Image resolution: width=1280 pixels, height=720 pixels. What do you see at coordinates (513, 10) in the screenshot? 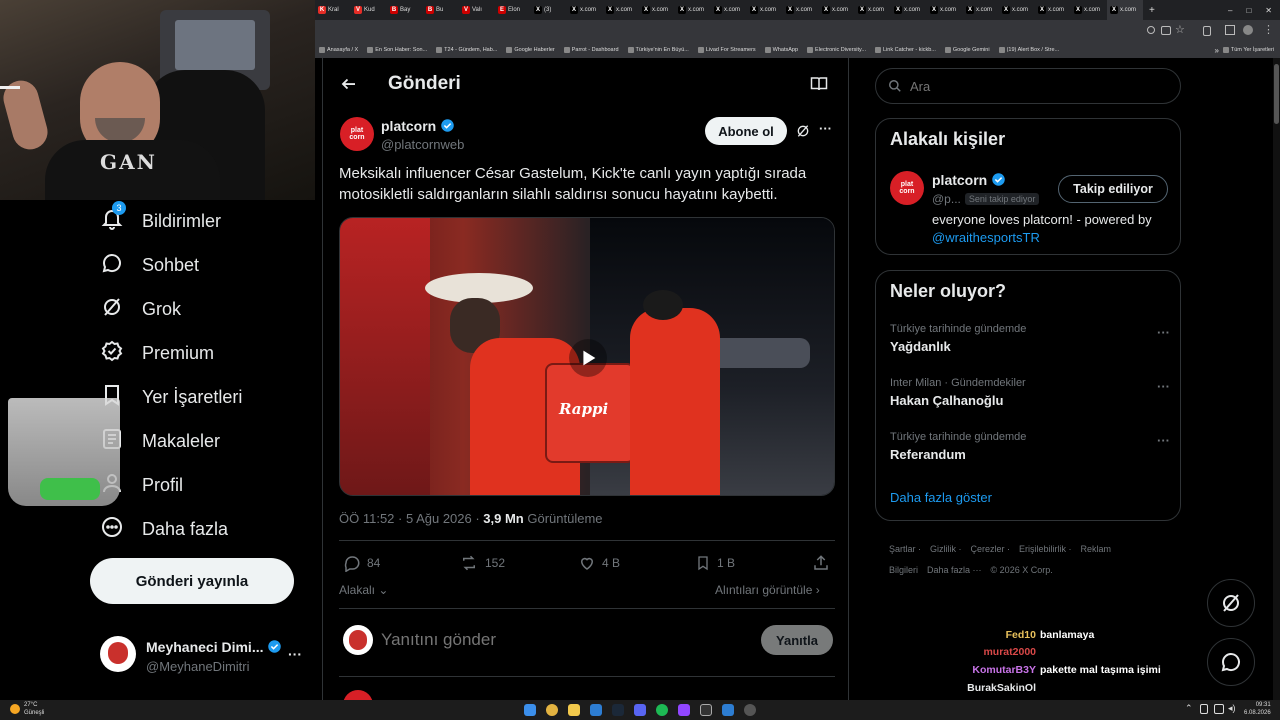
I see `browser-tab: E Elon` at bounding box center [513, 10].